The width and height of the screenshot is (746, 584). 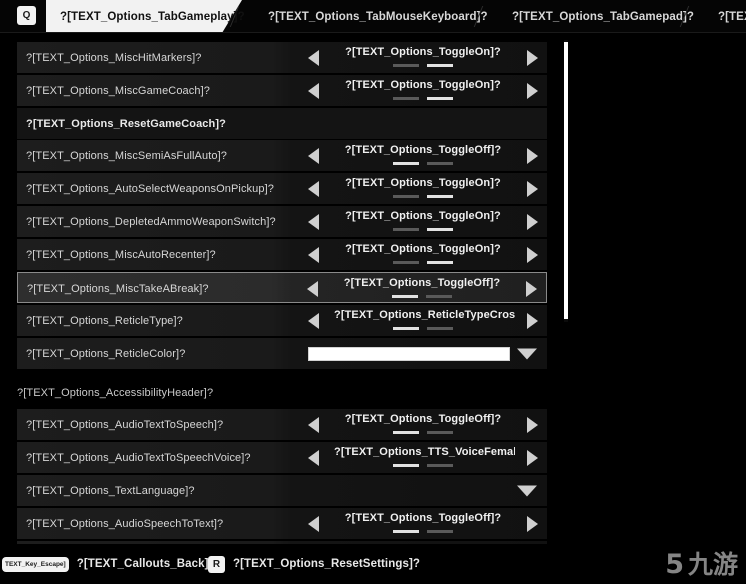 What do you see at coordinates (726, 16) in the screenshot?
I see `tab-3: ?[TEXT_` at bounding box center [726, 16].